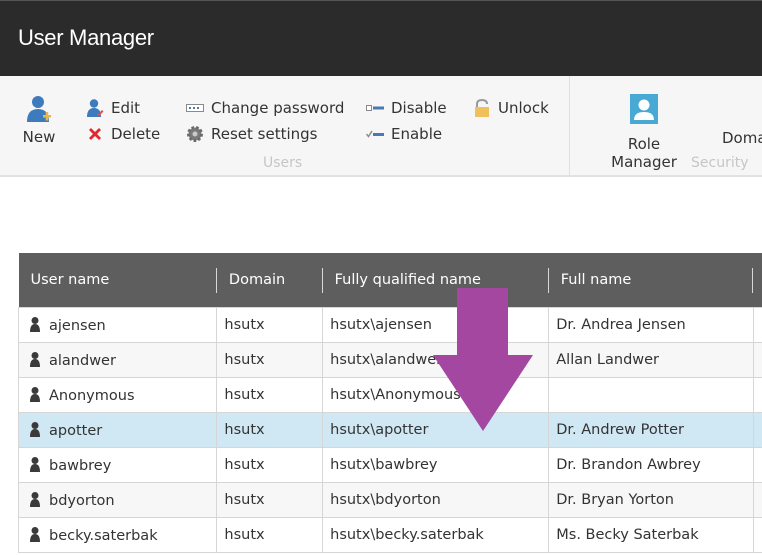 This screenshot has width=762, height=555. I want to click on domain-manager-button: Doma, so click(742, 138).